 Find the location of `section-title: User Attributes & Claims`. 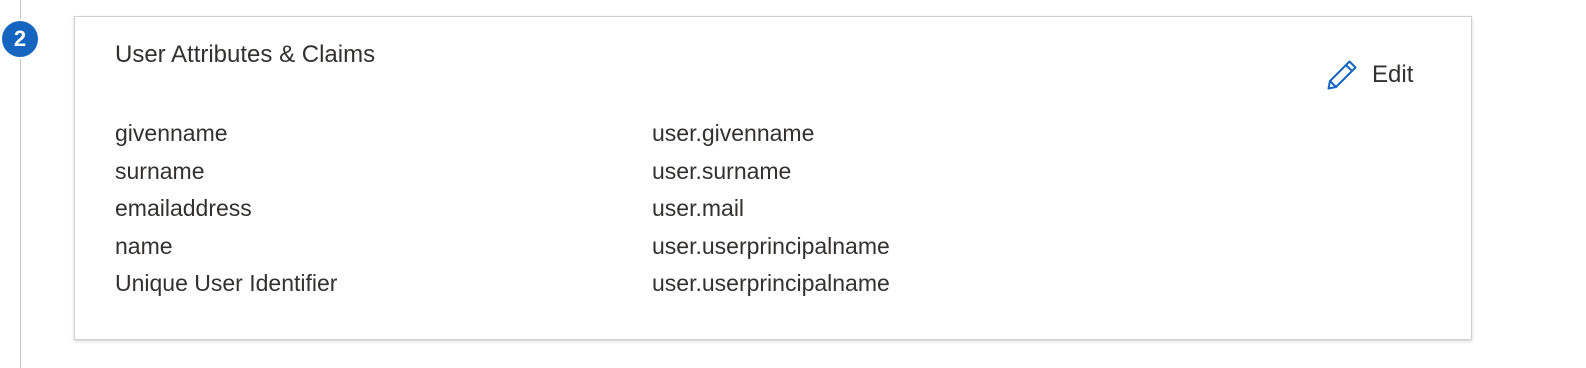

section-title: User Attributes & Claims is located at coordinates (245, 54).